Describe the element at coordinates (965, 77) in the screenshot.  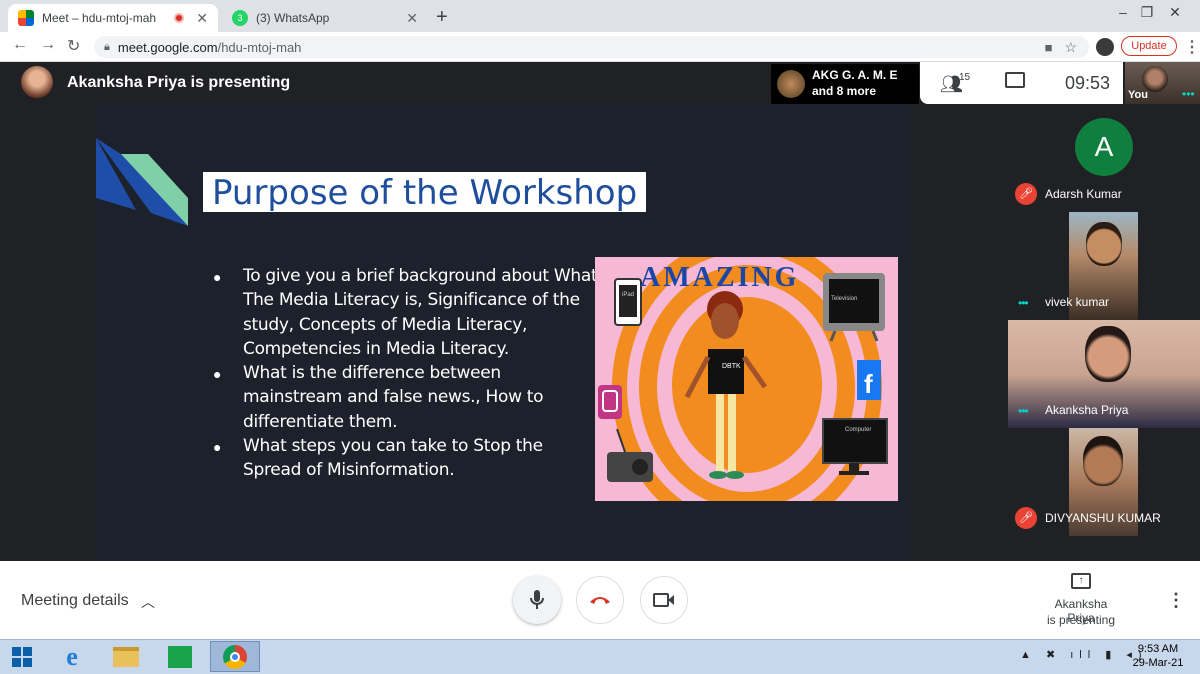
I see `people-count: 15` at that location.